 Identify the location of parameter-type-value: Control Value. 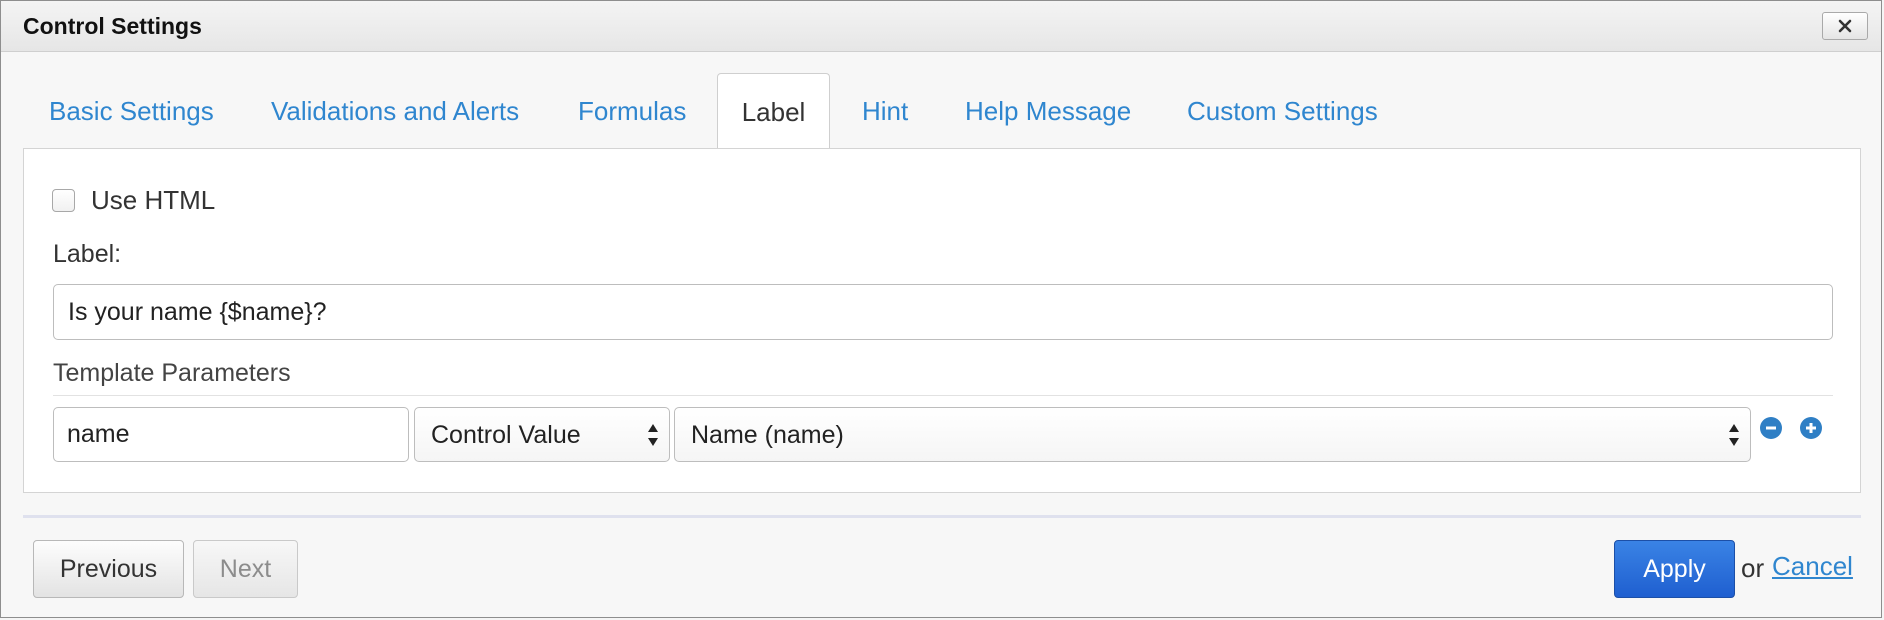
(506, 435).